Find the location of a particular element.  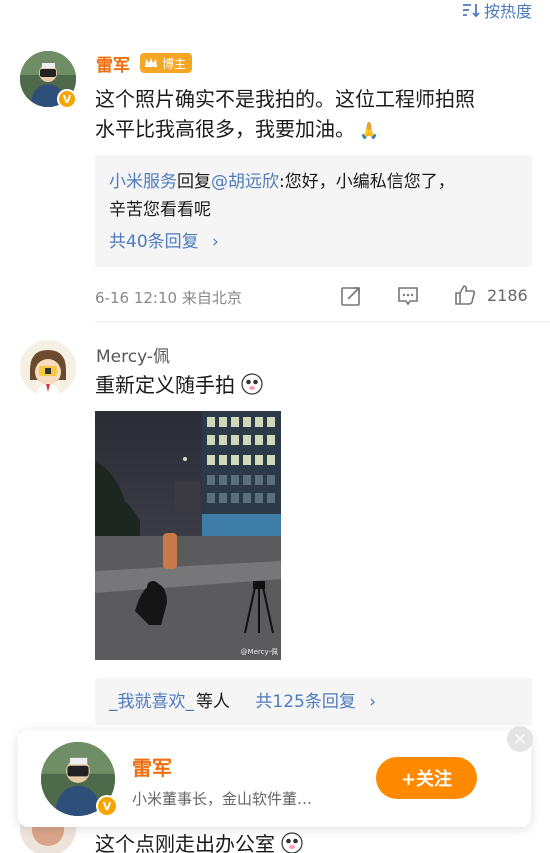

night-street-photo is located at coordinates (188, 535).